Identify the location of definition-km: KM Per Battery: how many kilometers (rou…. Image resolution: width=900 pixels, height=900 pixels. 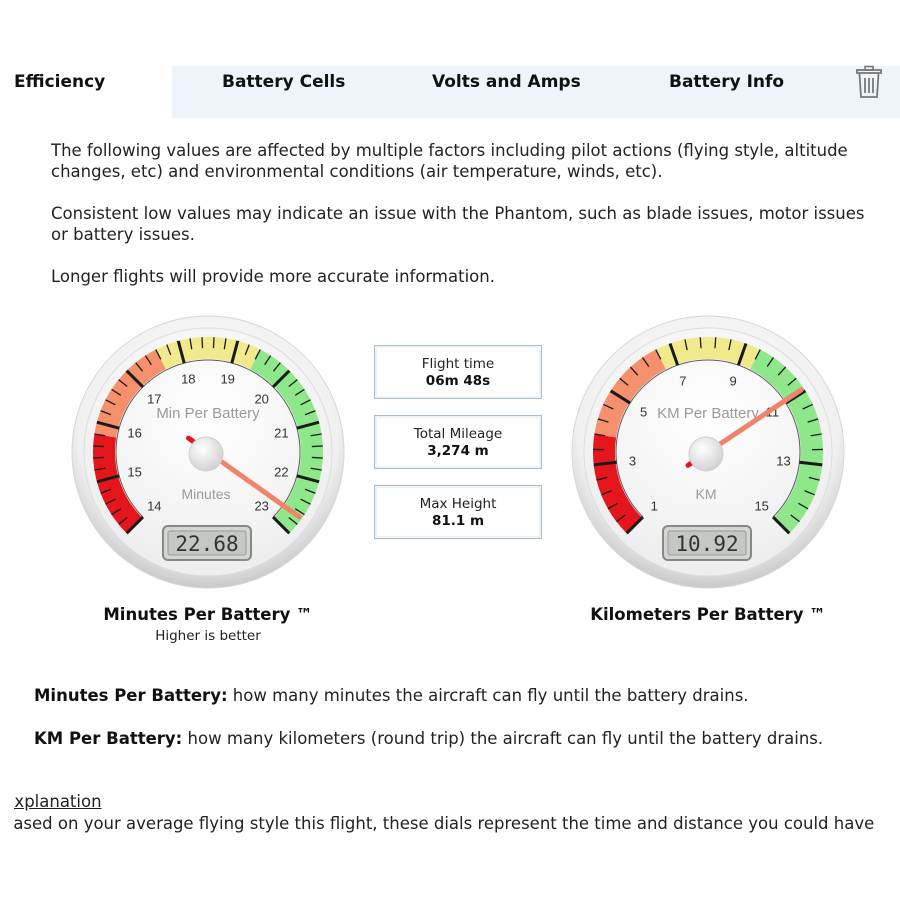
(428, 738).